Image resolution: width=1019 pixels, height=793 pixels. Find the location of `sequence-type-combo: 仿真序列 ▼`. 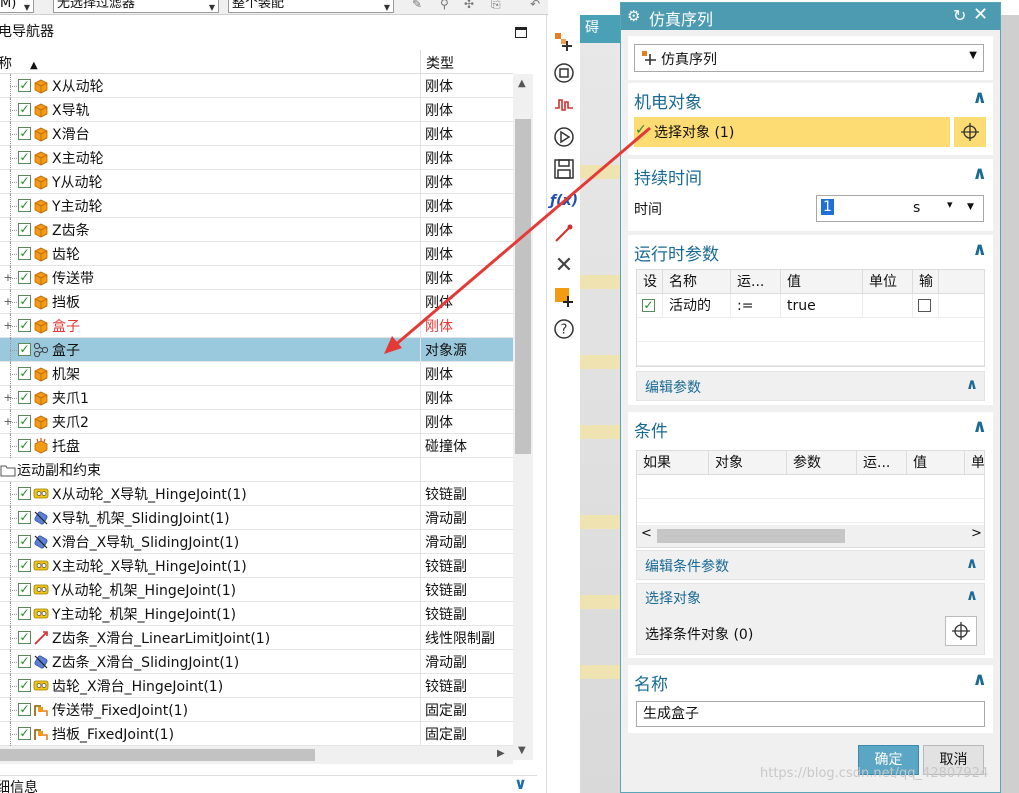

sequence-type-combo: 仿真序列 ▼ is located at coordinates (809, 58).